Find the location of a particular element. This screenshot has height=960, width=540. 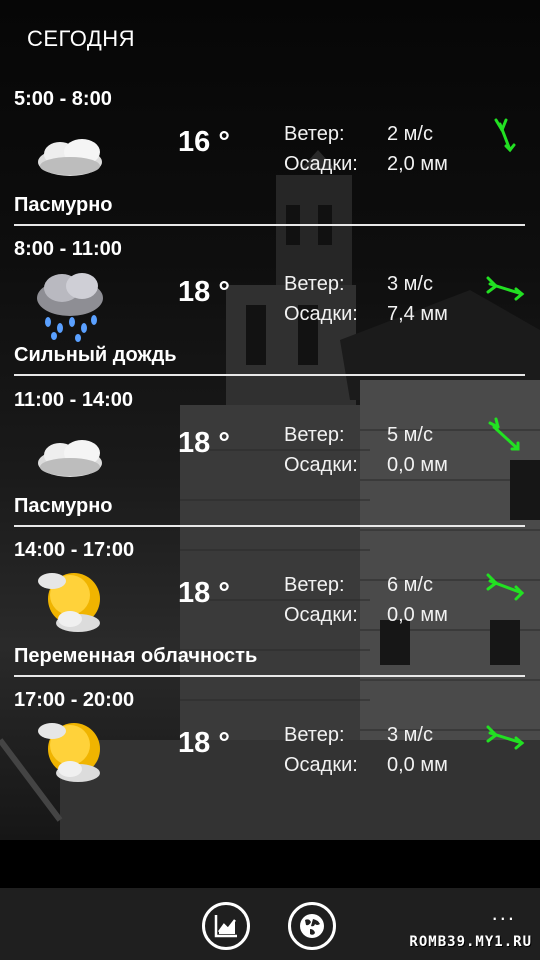

time-range: 17:00 - 20:00 is located at coordinates (74, 700).